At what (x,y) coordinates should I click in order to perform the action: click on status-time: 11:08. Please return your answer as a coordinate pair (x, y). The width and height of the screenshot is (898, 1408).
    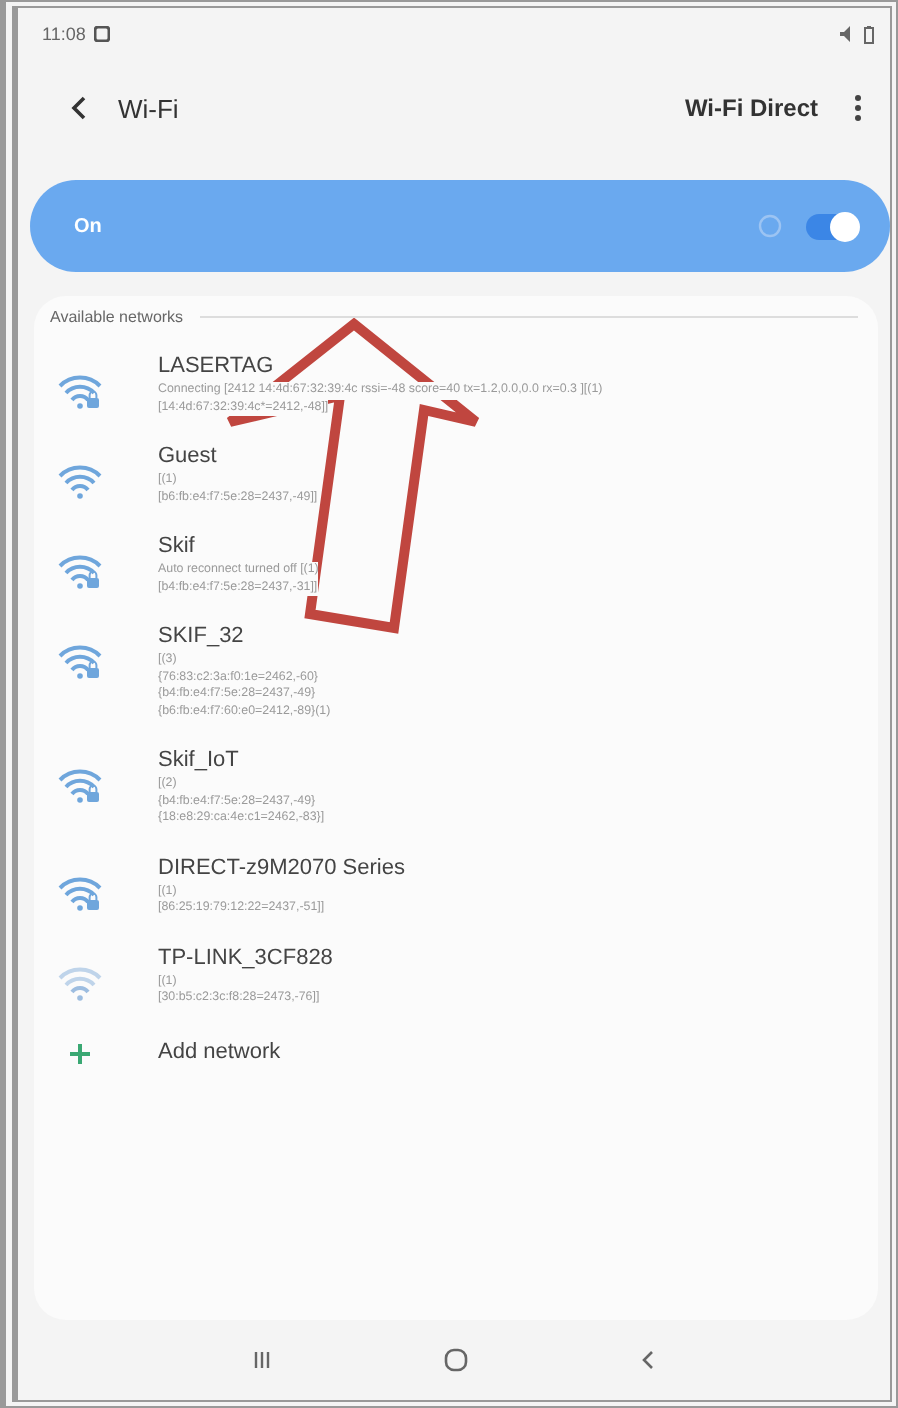
    Looking at the image, I should click on (64, 34).